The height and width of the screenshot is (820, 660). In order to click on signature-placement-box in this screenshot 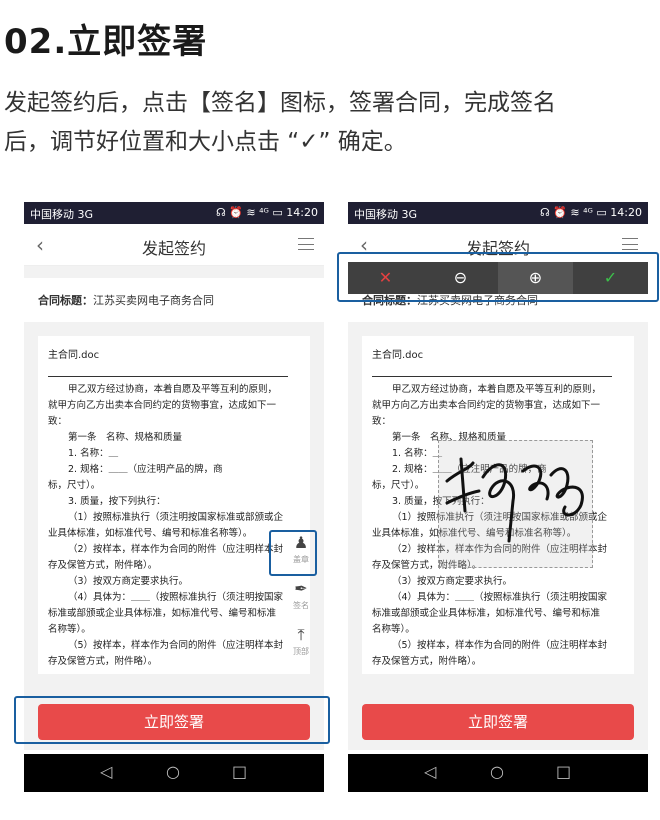, I will do `click(515, 504)`.